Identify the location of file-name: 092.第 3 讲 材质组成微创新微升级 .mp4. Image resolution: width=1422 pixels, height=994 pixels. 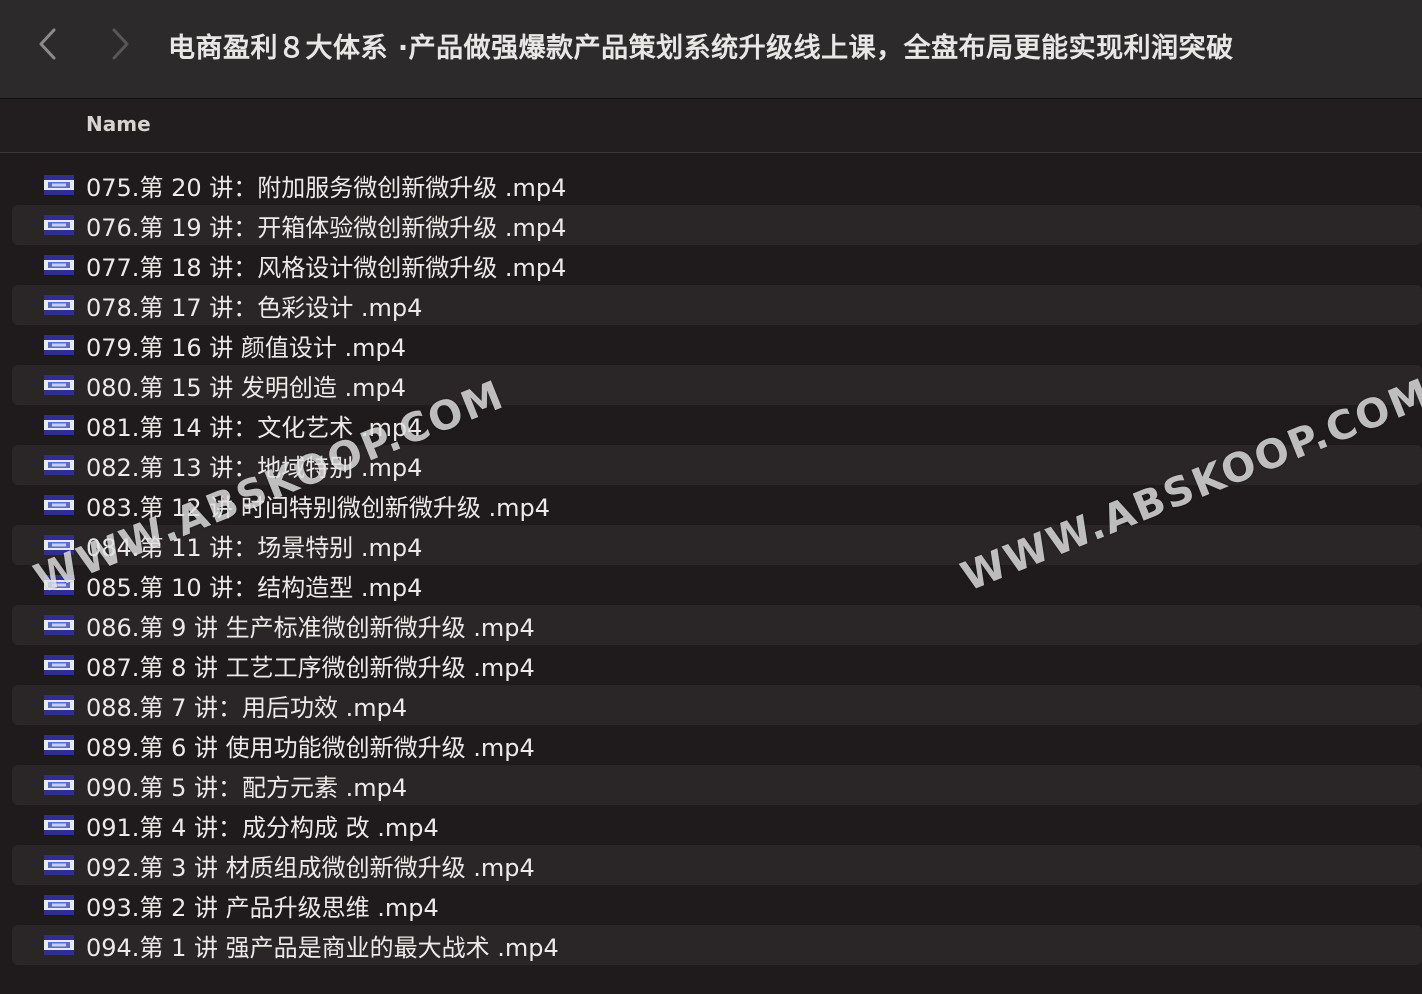
(310, 867).